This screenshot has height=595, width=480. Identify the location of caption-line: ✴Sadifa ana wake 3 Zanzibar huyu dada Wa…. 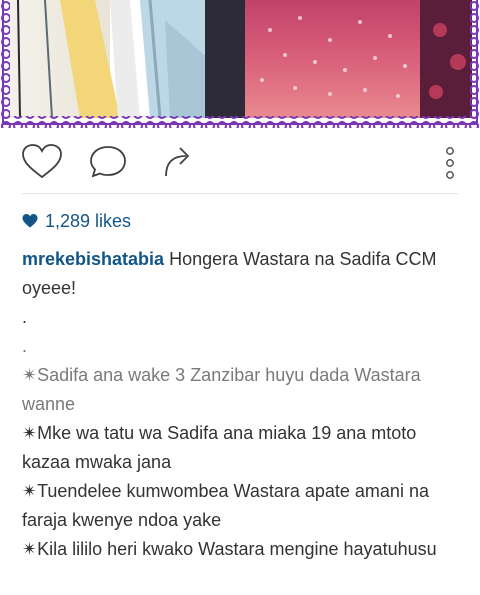
(224, 389).